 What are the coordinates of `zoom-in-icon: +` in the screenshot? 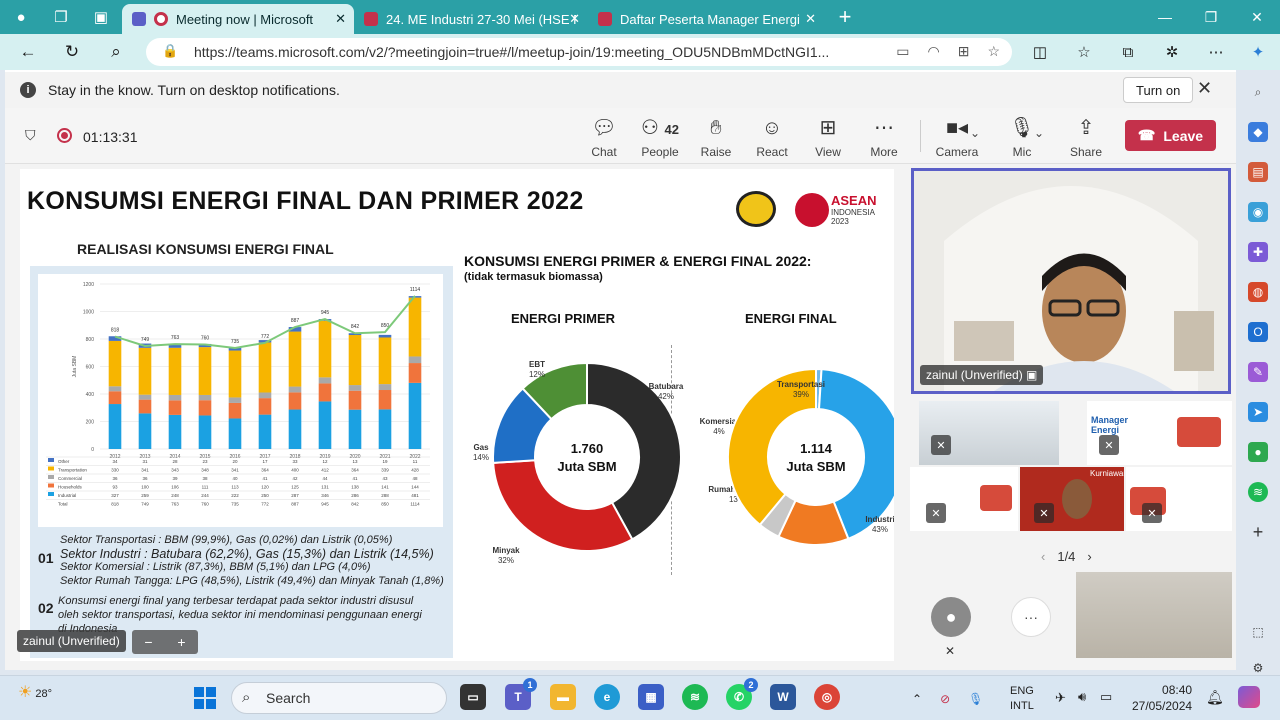 It's located at (181, 642).